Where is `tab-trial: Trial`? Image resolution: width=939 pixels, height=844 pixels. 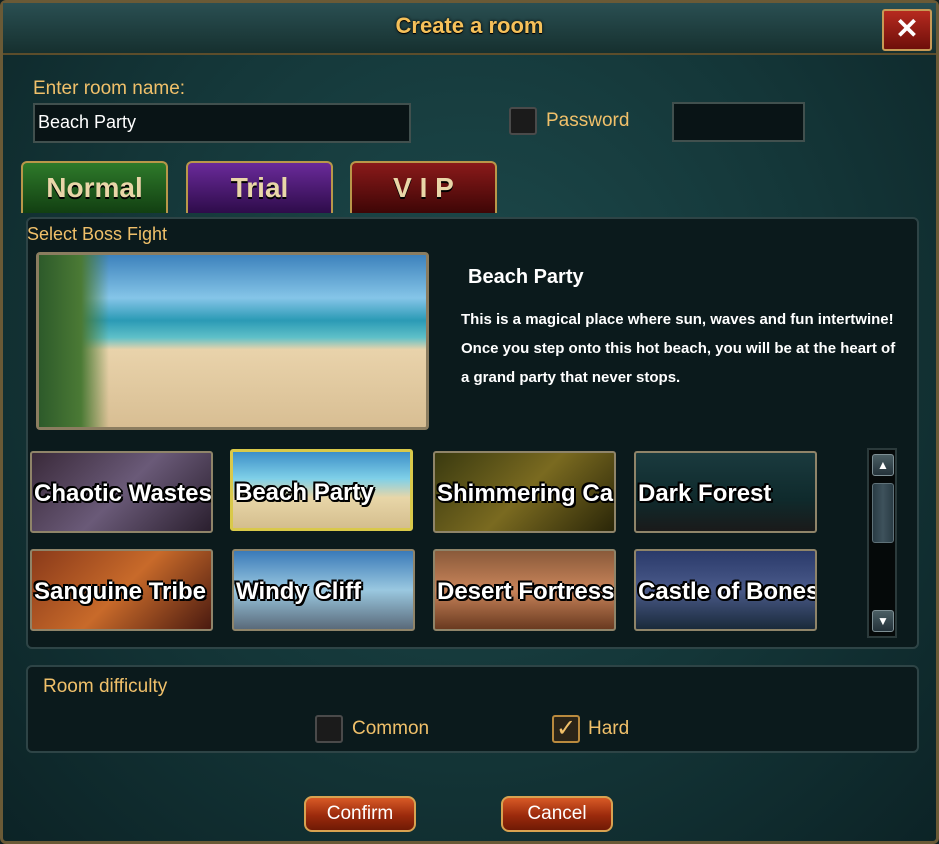
tab-trial: Trial is located at coordinates (259, 187).